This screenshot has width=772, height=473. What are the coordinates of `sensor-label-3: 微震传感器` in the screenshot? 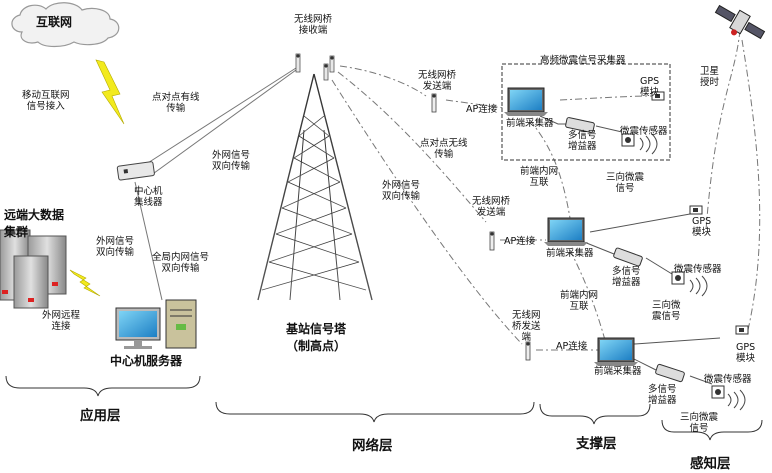 It's located at (728, 379).